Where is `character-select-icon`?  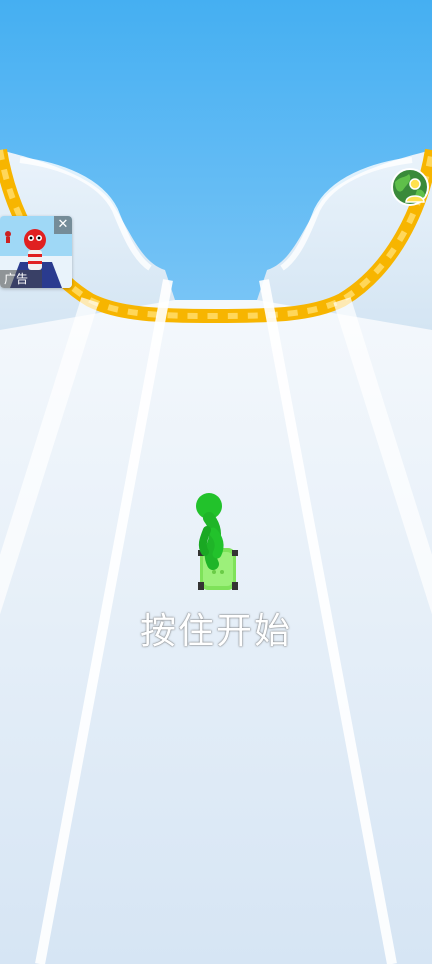 character-select-icon is located at coordinates (410, 187).